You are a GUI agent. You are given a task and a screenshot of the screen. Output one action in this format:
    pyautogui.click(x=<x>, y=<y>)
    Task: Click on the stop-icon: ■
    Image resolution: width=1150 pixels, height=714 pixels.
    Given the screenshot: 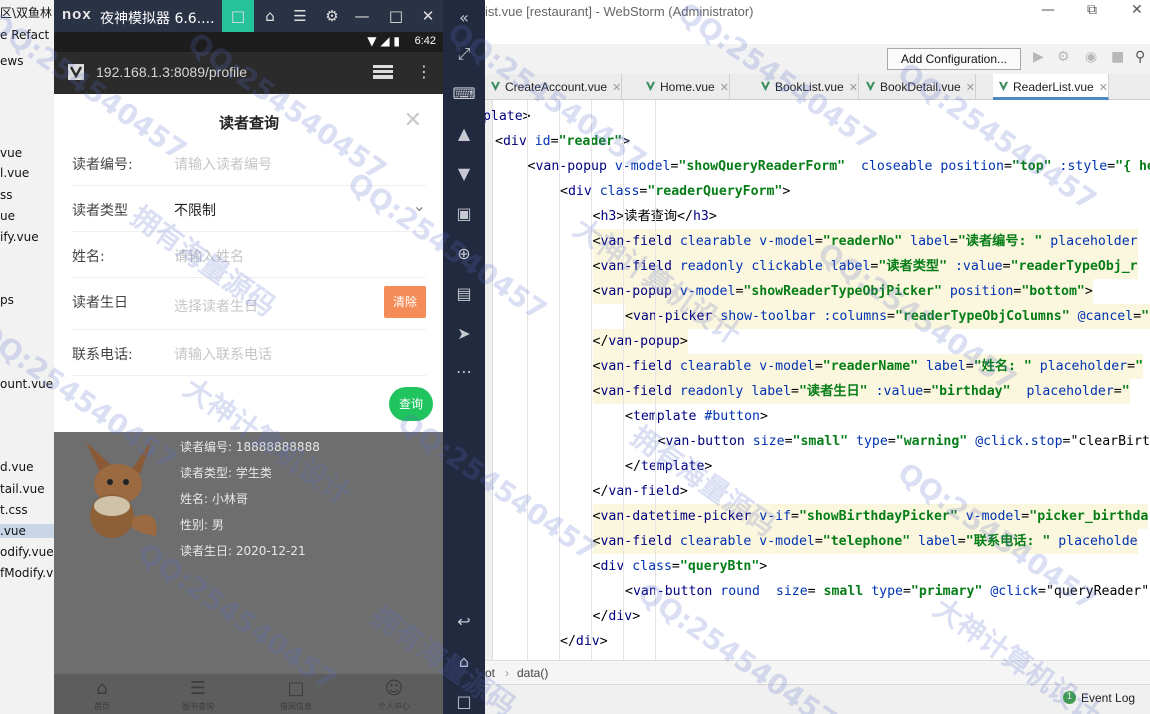 What is the action you would take?
    pyautogui.click(x=1117, y=57)
    